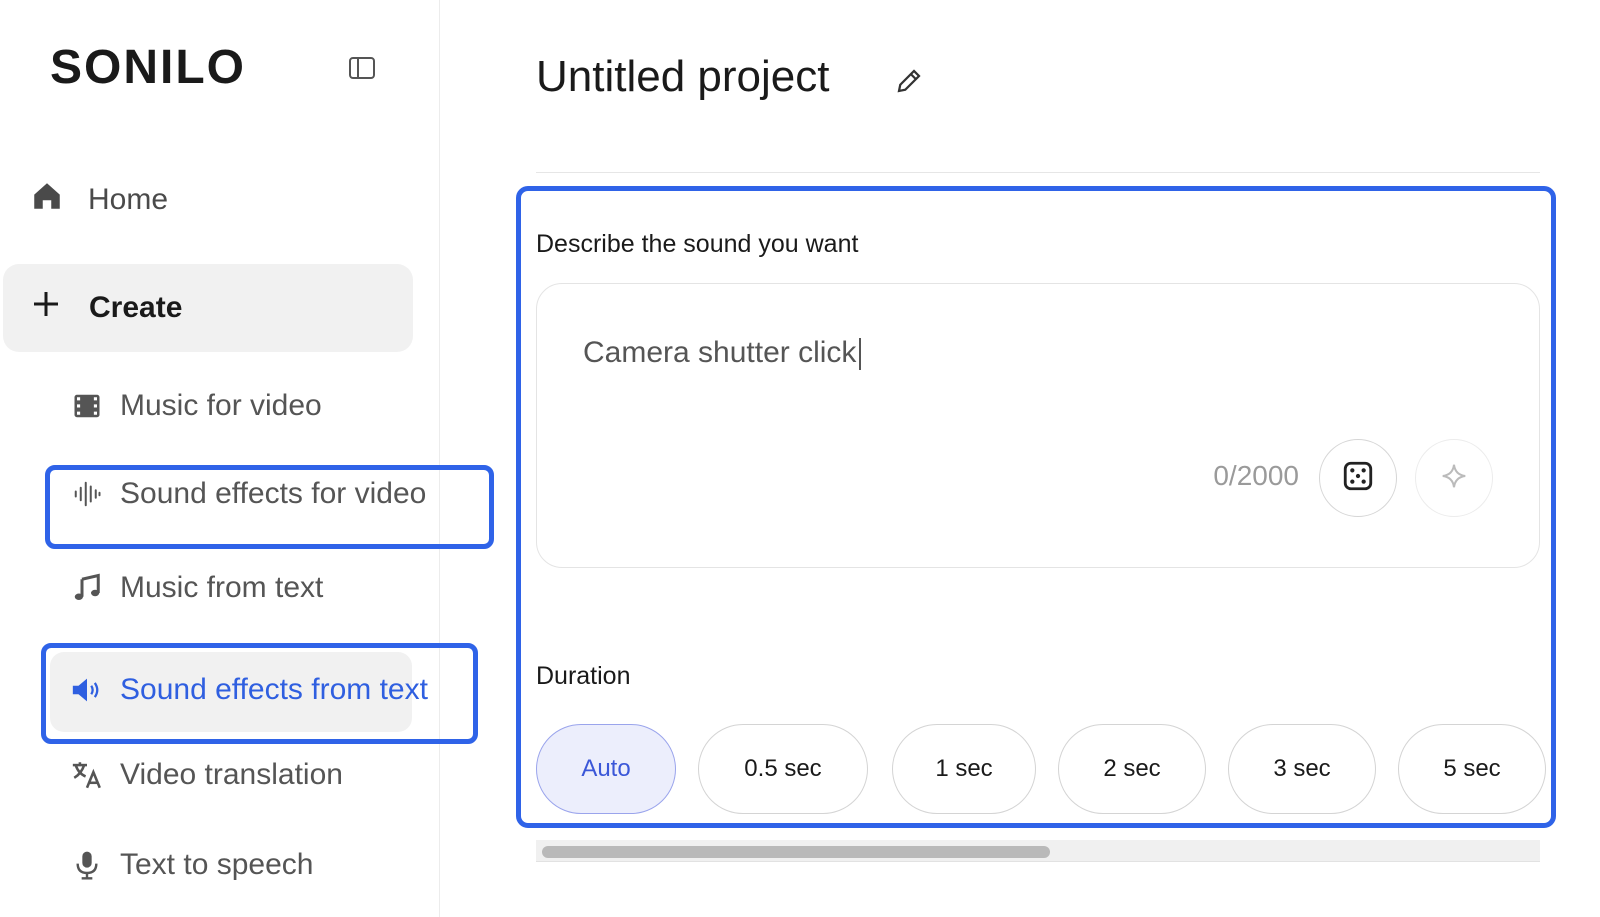 This screenshot has width=1600, height=917. I want to click on nav-create: Create, so click(208, 308).